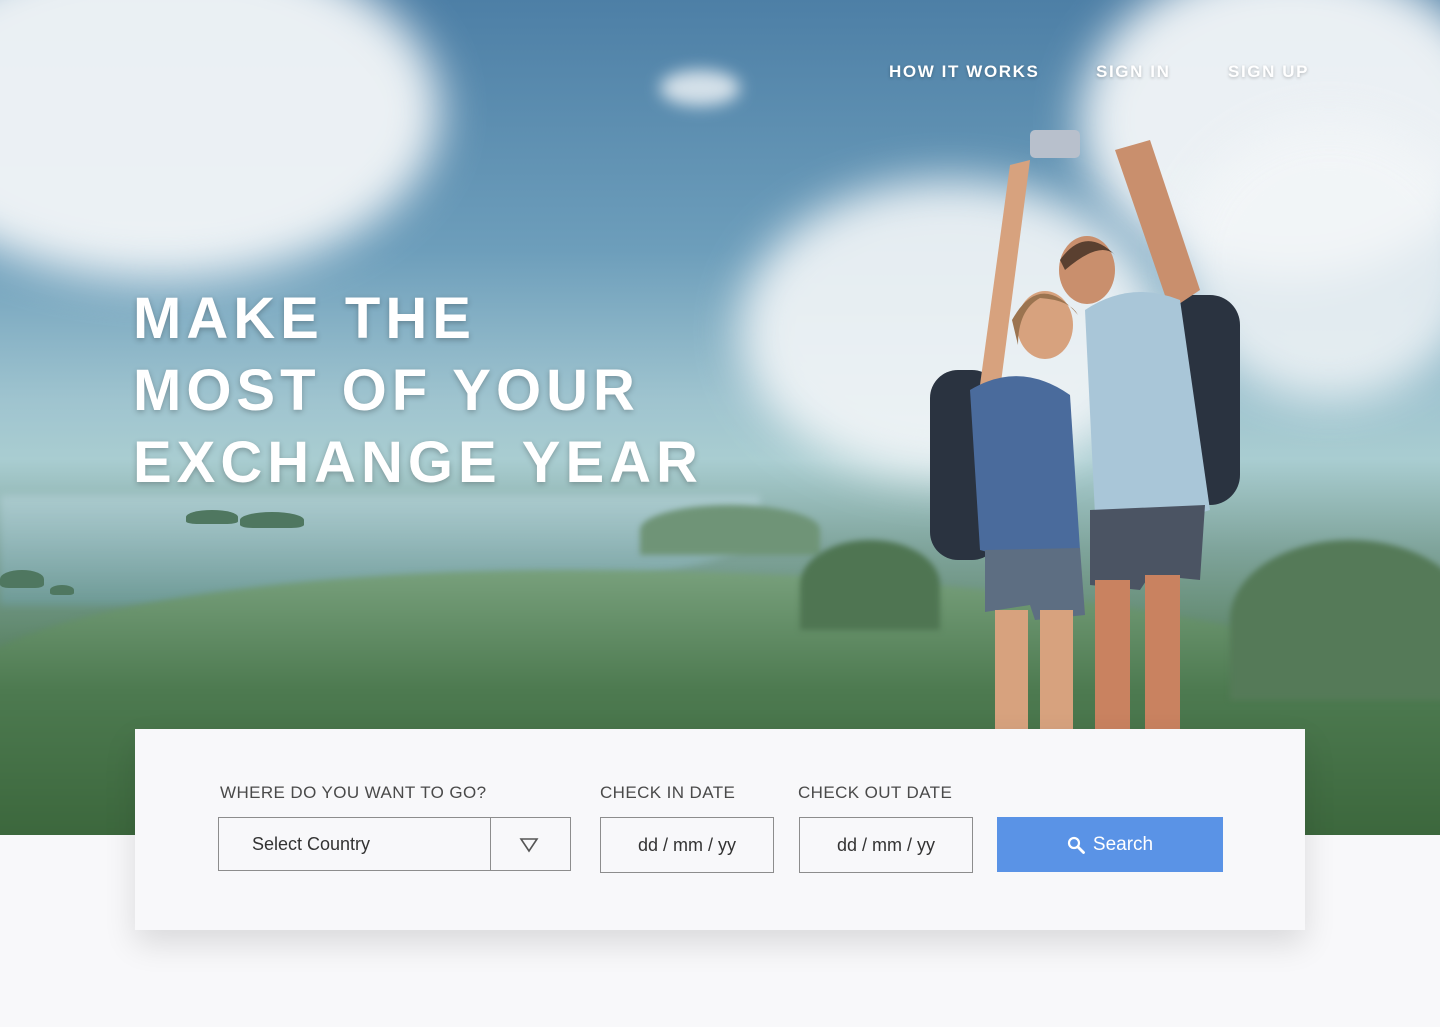  What do you see at coordinates (1123, 844) in the screenshot?
I see `search-button-label: Search` at bounding box center [1123, 844].